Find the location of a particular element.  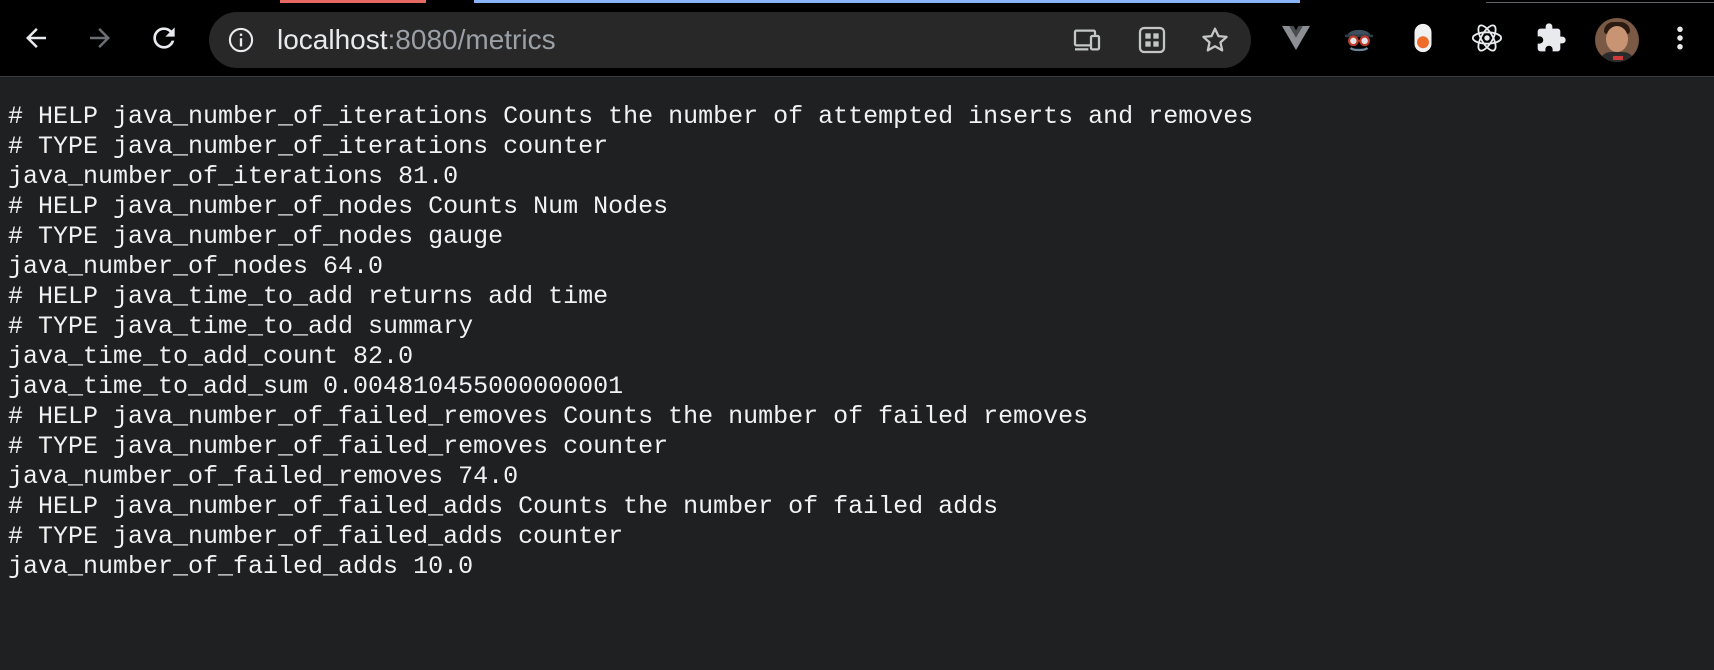

detective-extension-button is located at coordinates (1359, 40).